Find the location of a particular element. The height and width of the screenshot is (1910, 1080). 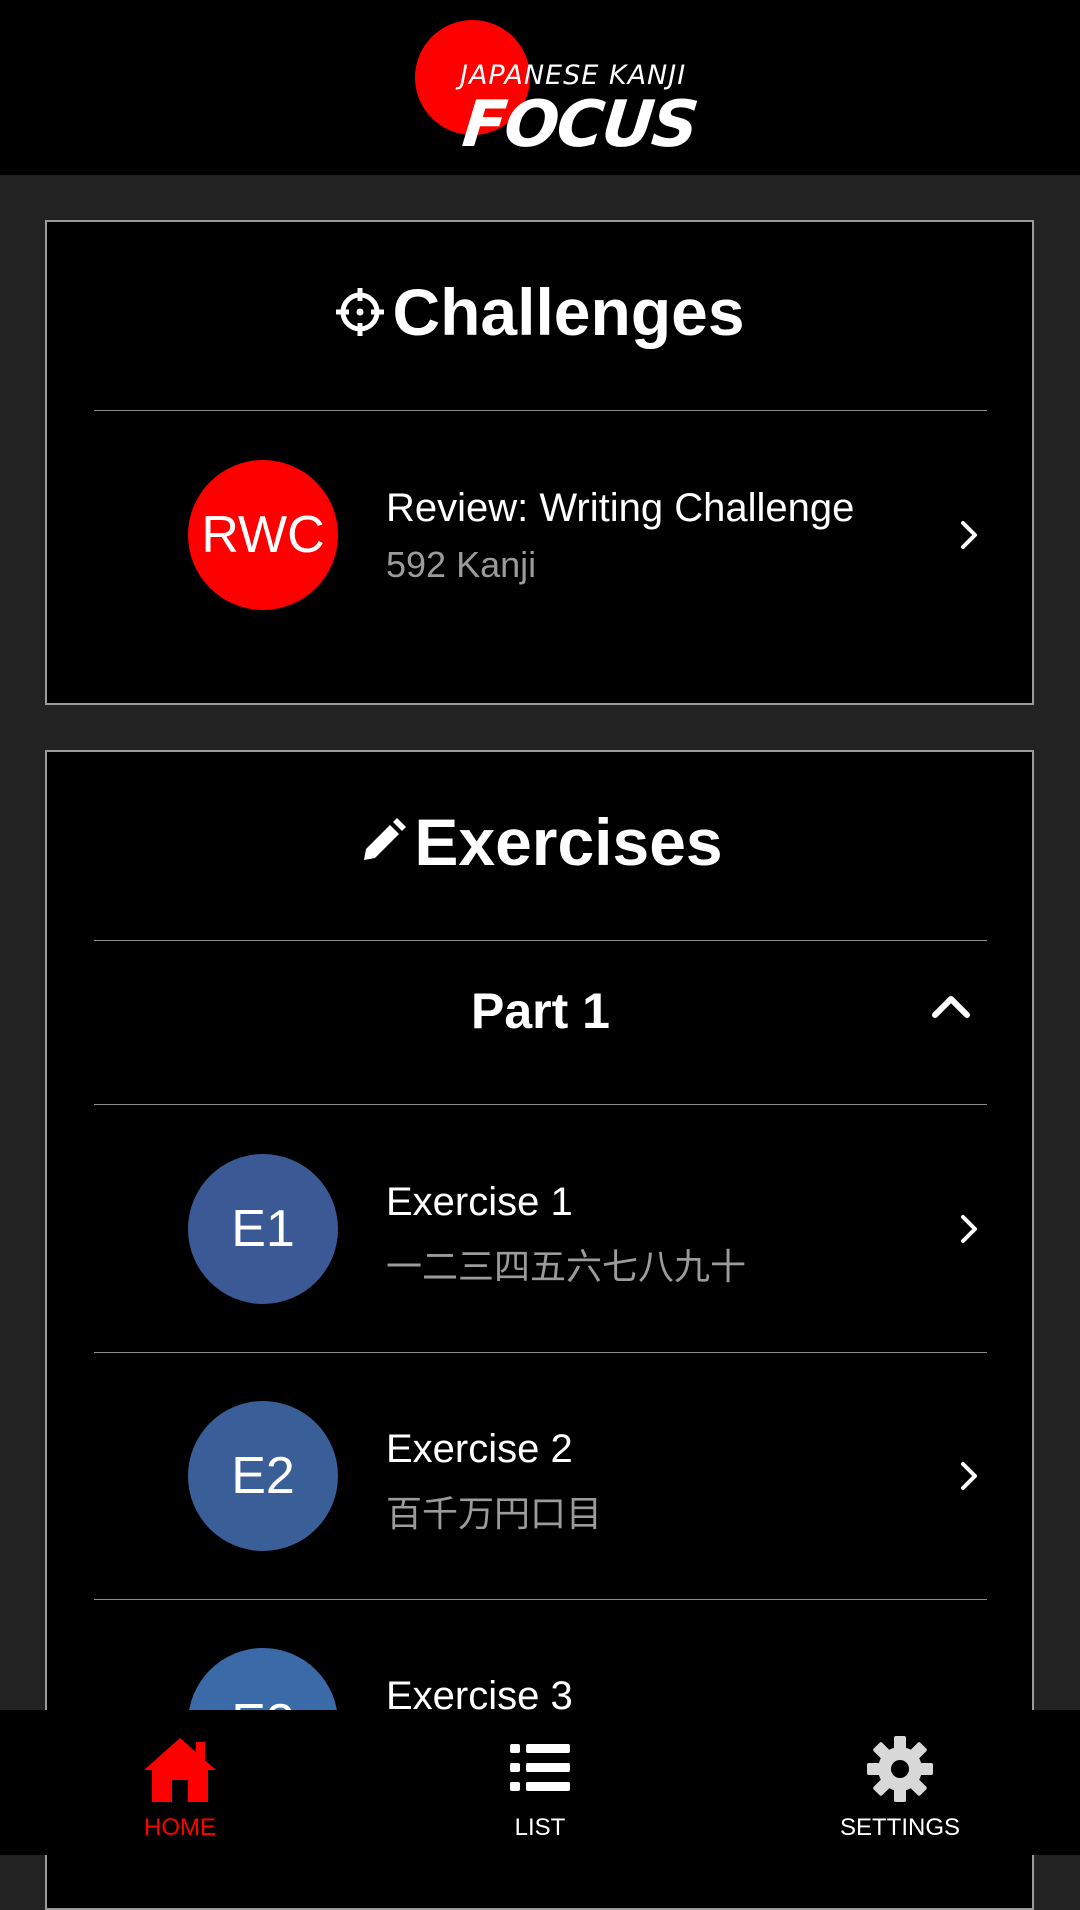

bottom-nav: HOME LIST SETTINGS is located at coordinates (540, 1782).